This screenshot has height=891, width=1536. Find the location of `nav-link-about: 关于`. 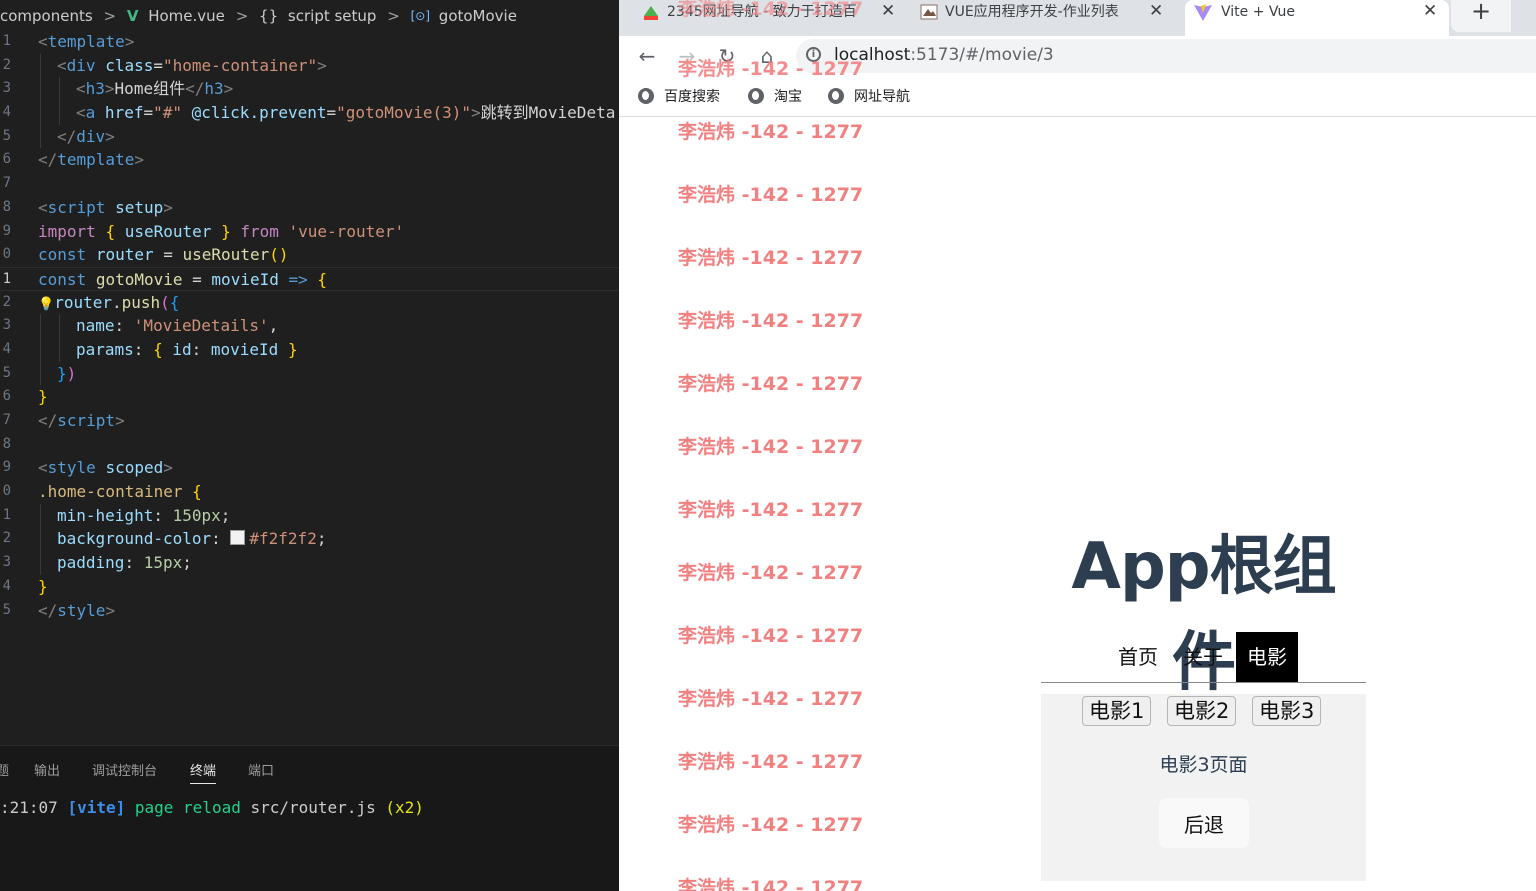

nav-link-about: 关于 is located at coordinates (1203, 657).